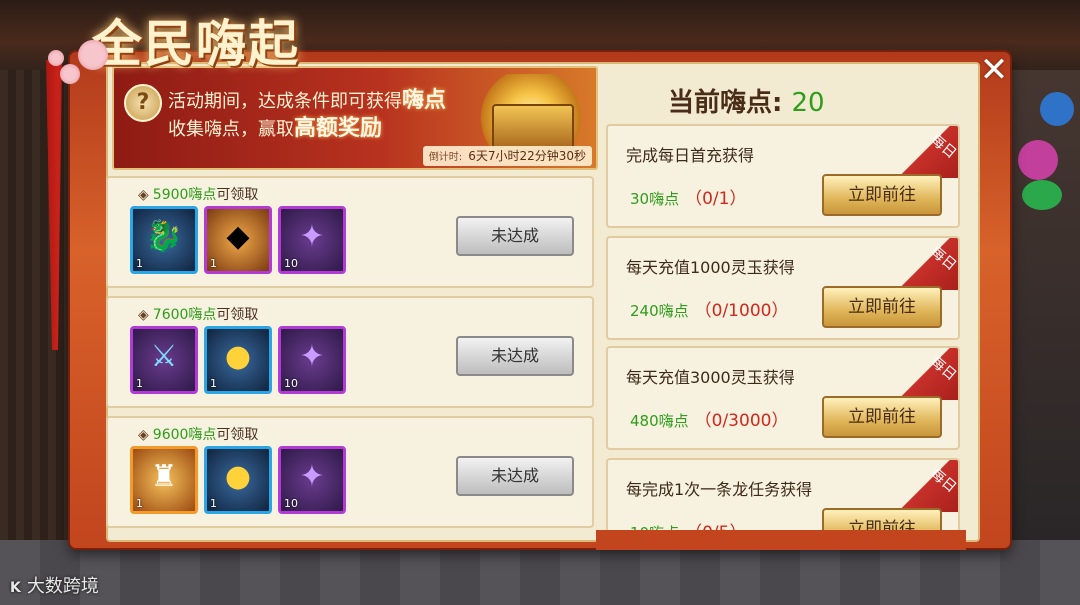 This screenshot has width=1080, height=605. What do you see at coordinates (709, 421) in the screenshot?
I see `task-progress: 480嗨点 （0/3000）` at bounding box center [709, 421].